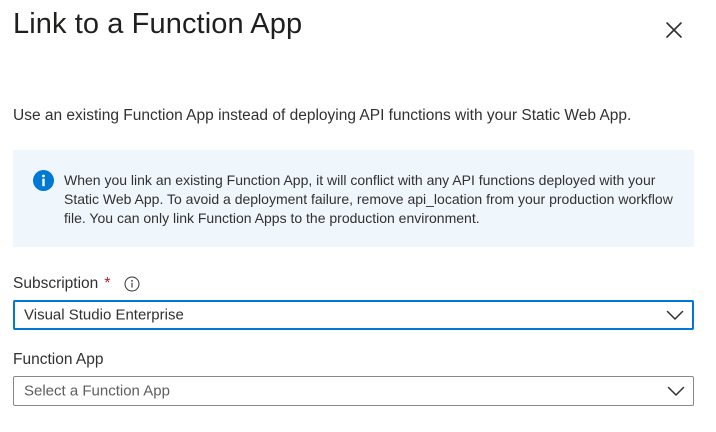  I want to click on close-icon, so click(674, 30).